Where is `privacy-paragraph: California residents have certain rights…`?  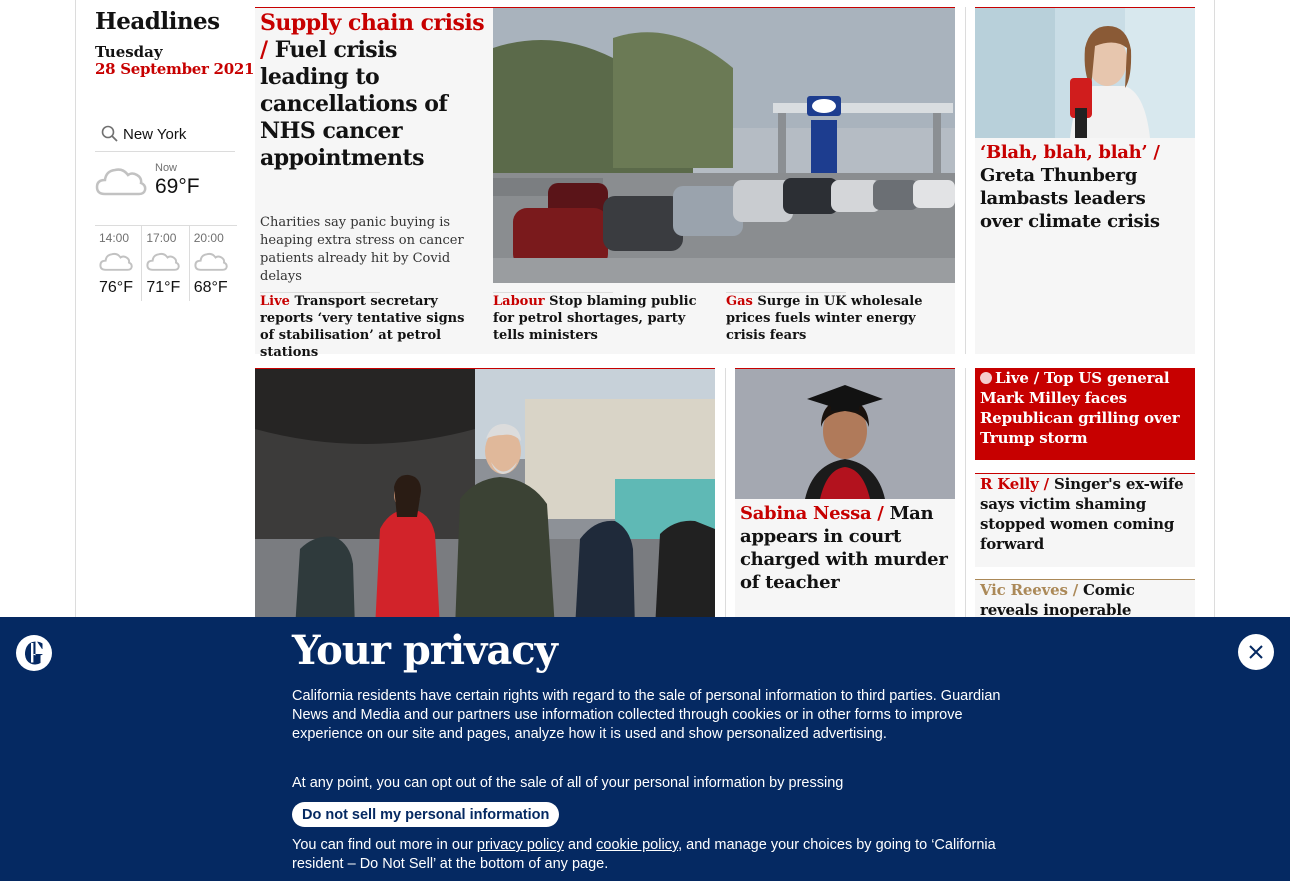 privacy-paragraph: California residents have certain rights… is located at coordinates (646, 715).